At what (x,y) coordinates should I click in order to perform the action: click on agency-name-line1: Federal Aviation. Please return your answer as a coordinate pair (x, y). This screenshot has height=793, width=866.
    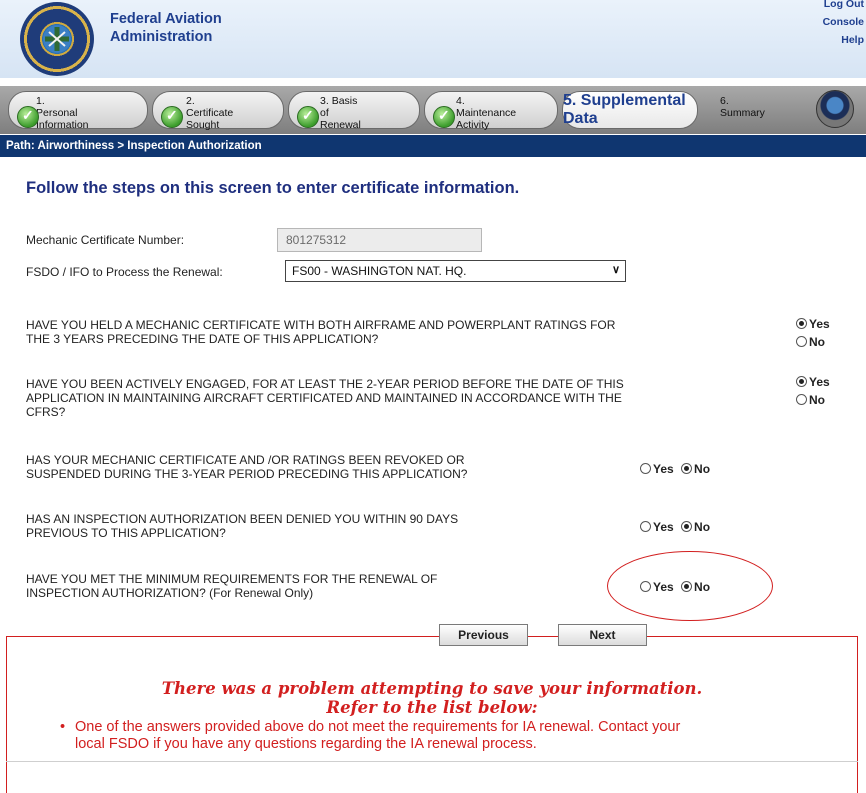
    Looking at the image, I should click on (166, 19).